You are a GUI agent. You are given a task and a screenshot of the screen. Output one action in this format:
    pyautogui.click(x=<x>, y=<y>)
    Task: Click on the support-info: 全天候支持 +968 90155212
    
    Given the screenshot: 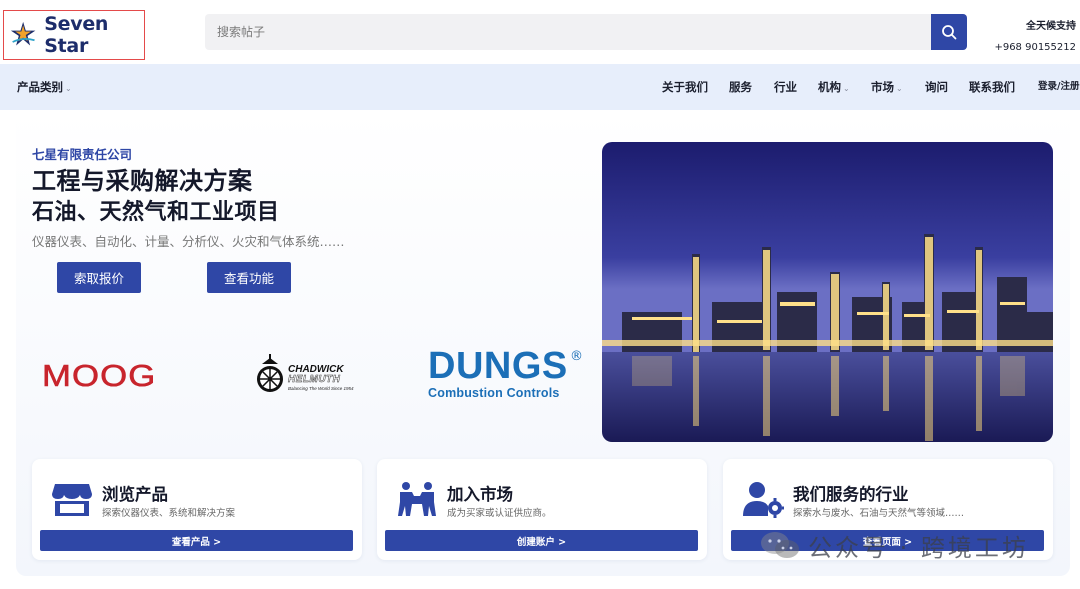 What is the action you would take?
    pyautogui.click(x=1035, y=37)
    